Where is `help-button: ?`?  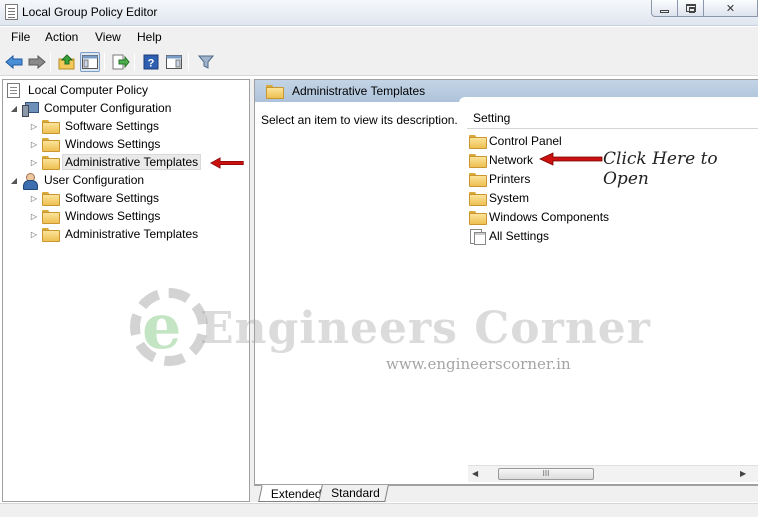
help-button: ? is located at coordinates (151, 62).